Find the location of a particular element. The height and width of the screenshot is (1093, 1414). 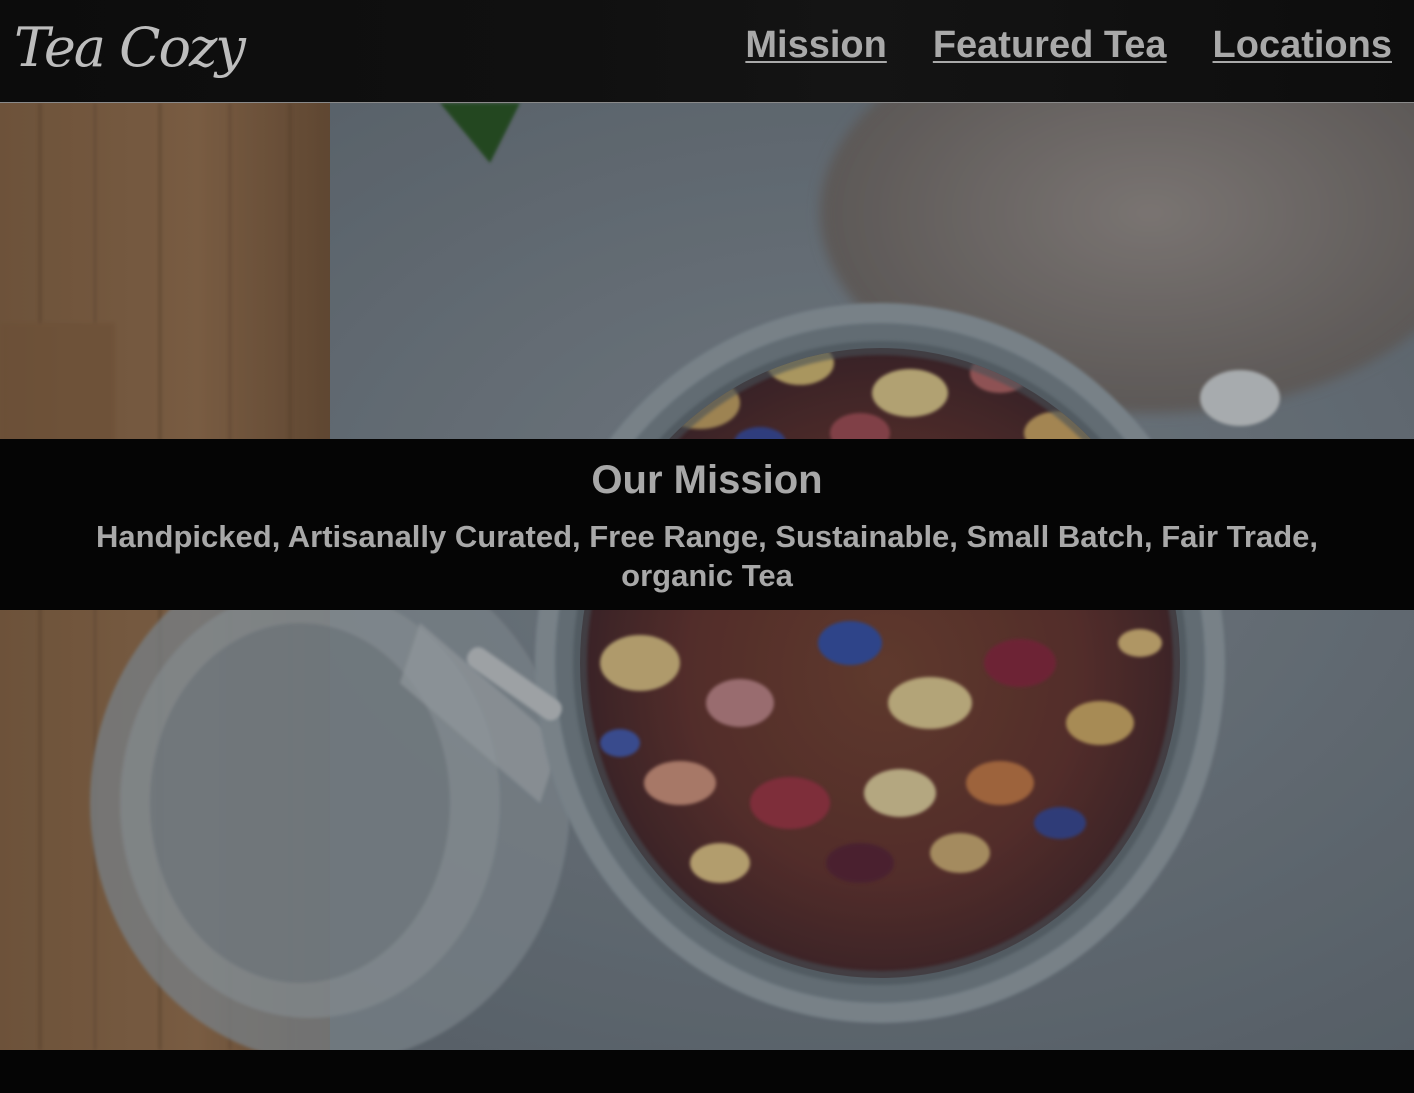

nav-link-mission: Mission is located at coordinates (815, 45).